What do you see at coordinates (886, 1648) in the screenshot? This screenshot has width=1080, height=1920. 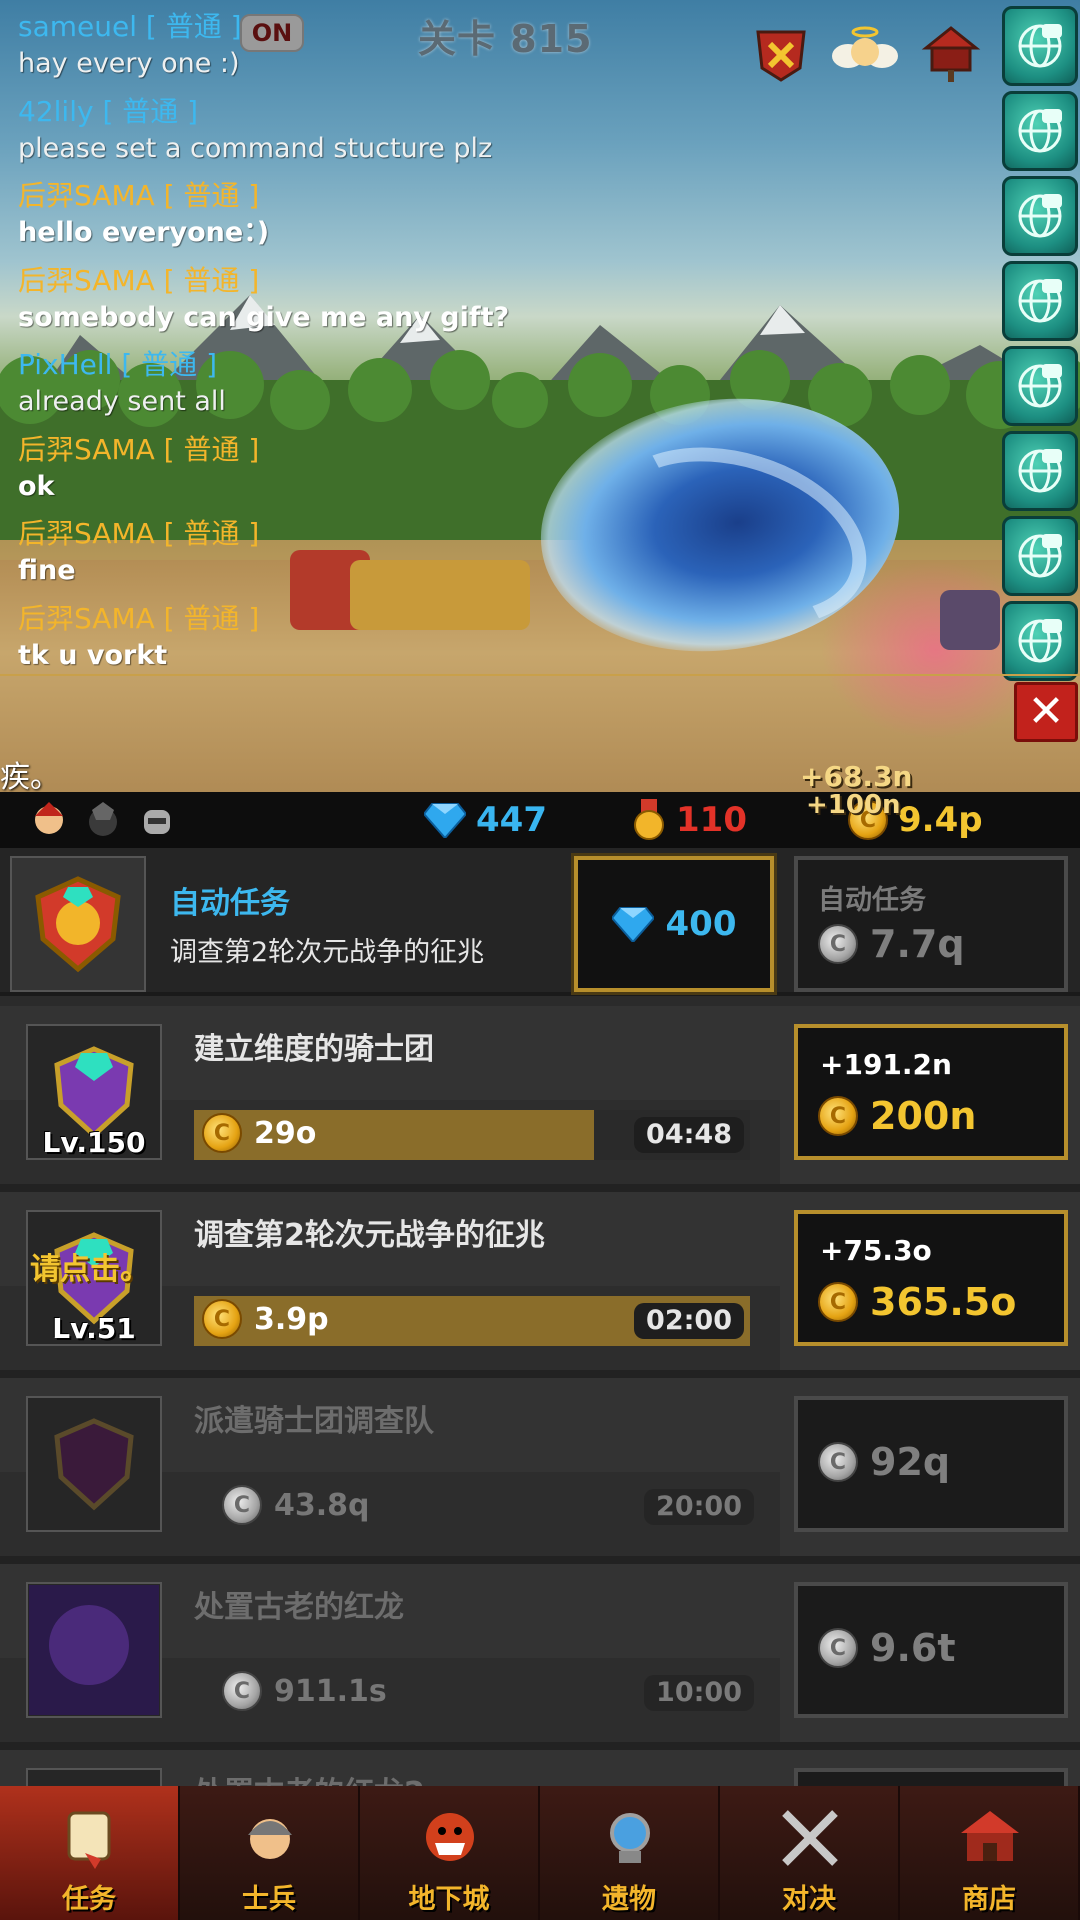 I see `upgrade-cost: 9.6t` at bounding box center [886, 1648].